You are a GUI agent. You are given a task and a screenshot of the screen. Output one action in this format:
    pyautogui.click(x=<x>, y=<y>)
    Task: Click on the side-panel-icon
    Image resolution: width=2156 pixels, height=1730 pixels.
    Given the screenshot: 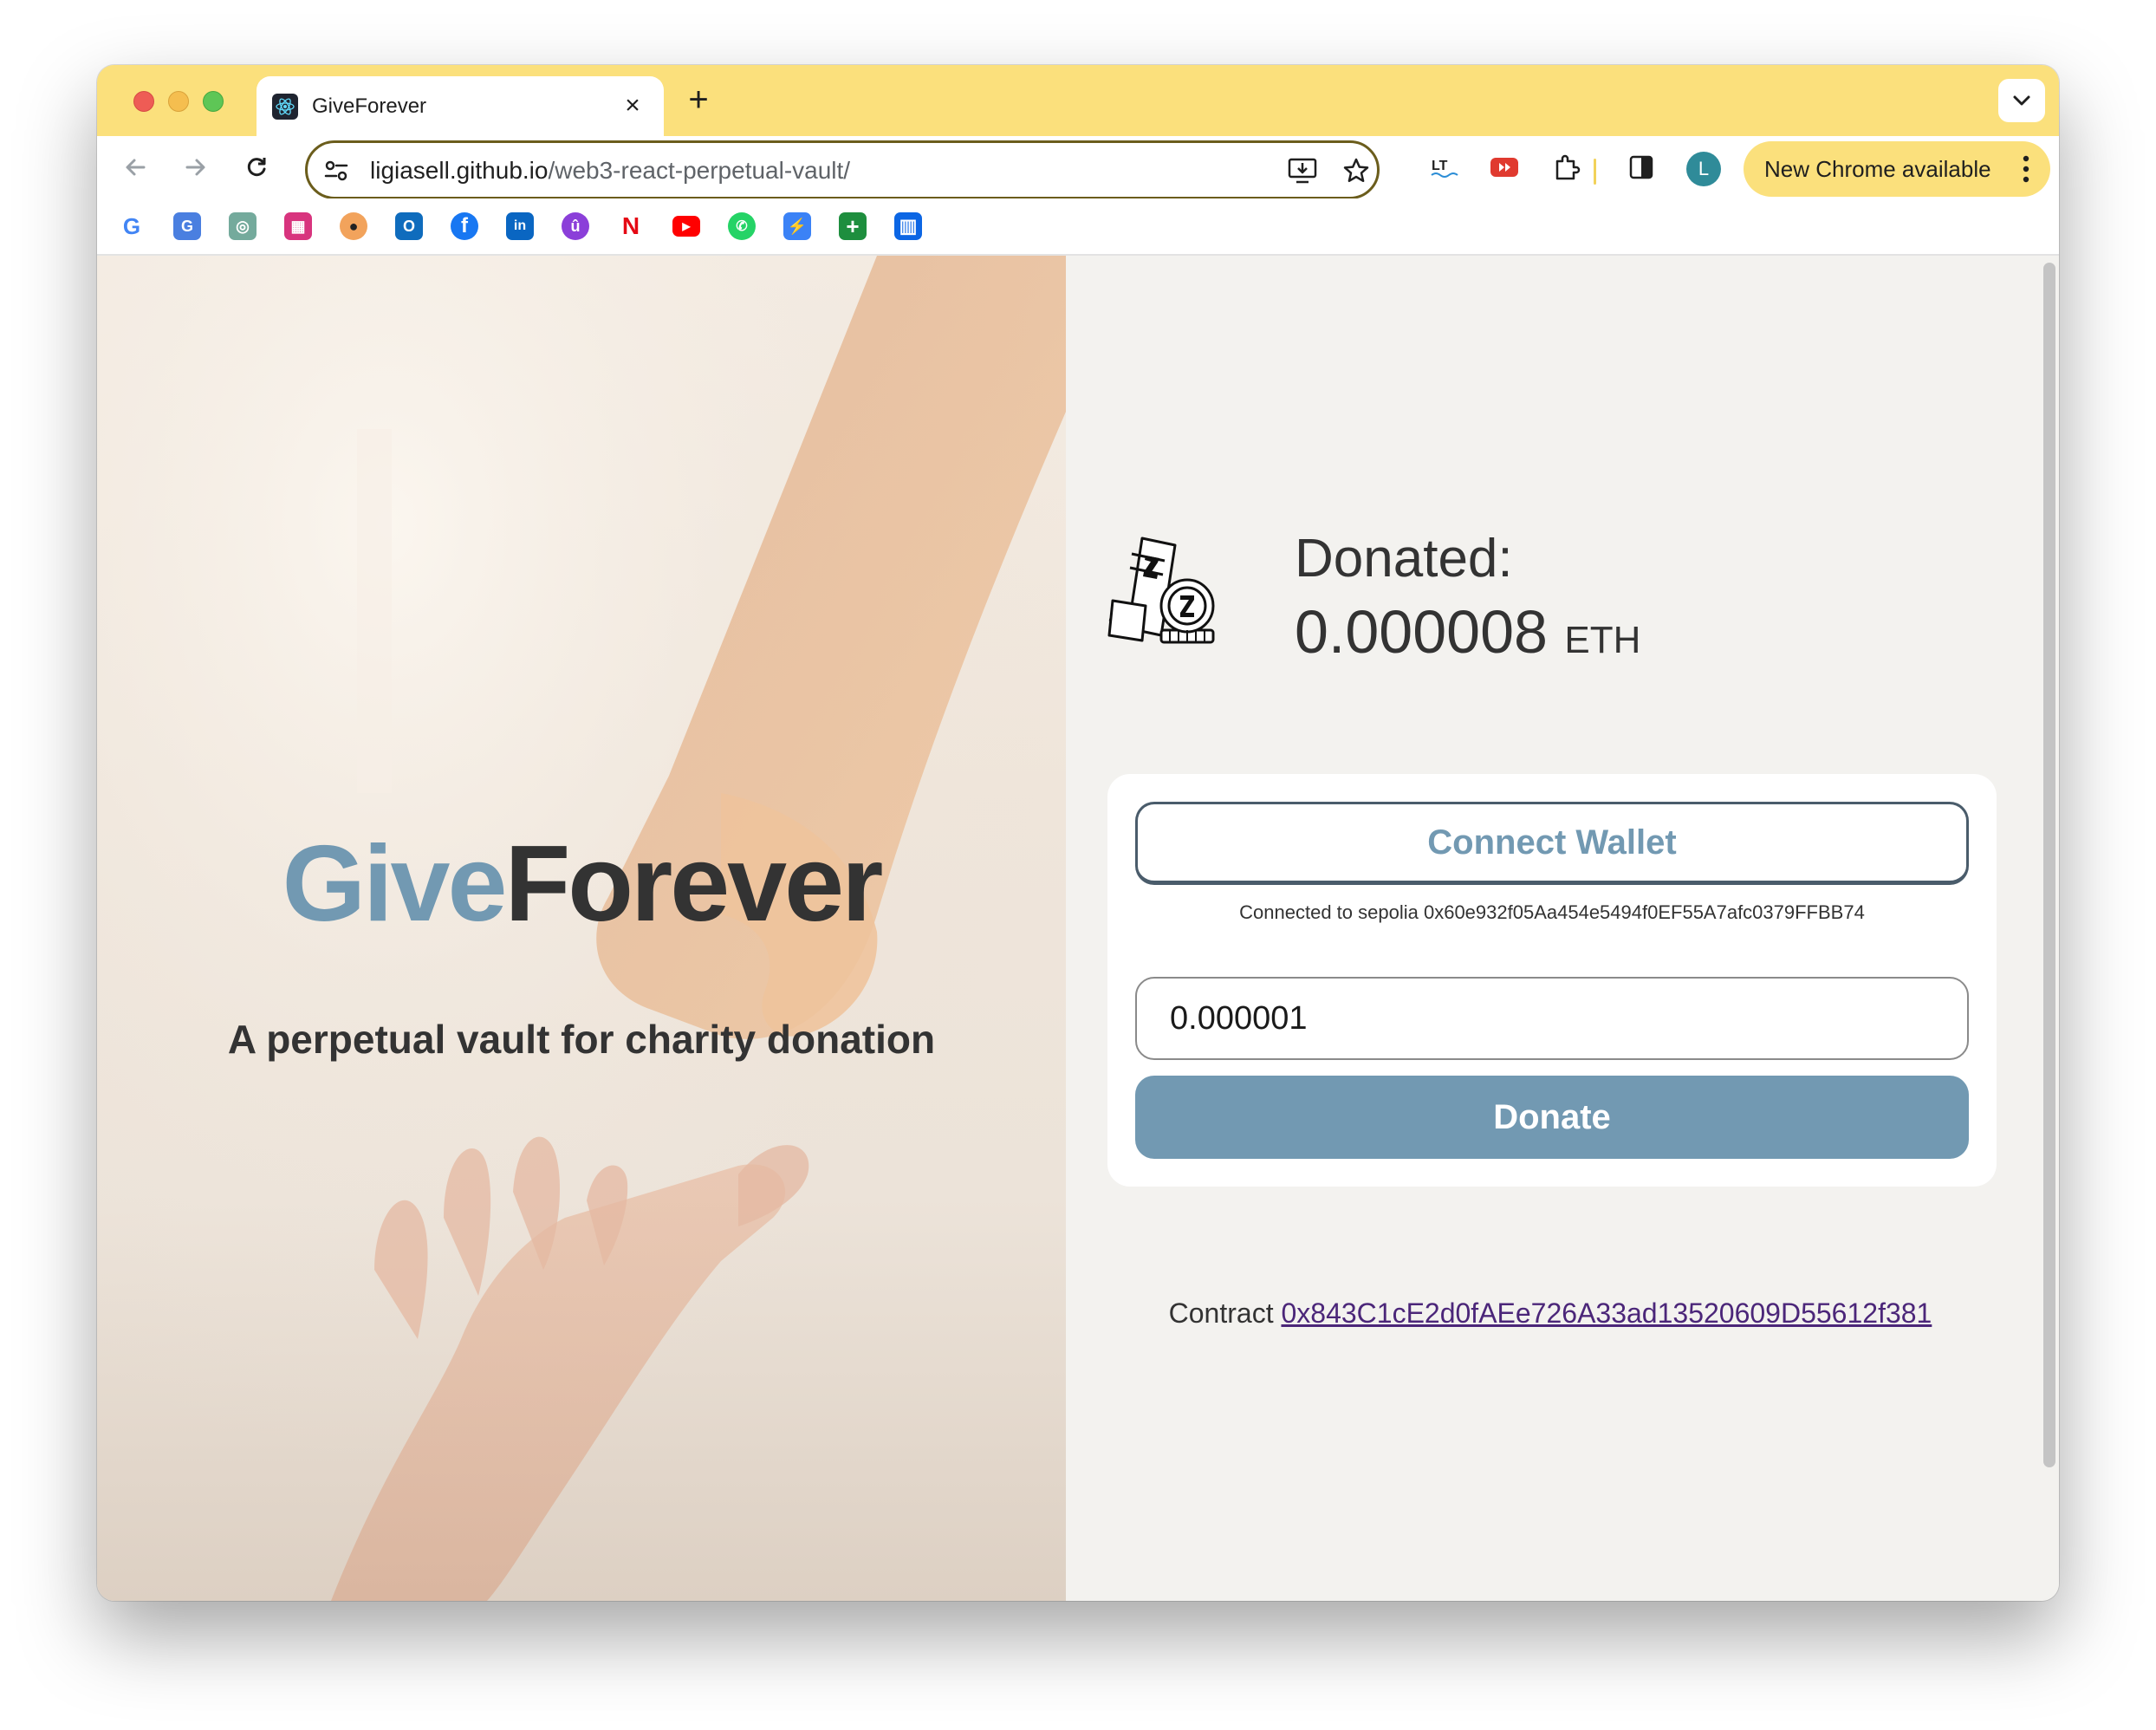 What is the action you would take?
    pyautogui.click(x=1641, y=167)
    